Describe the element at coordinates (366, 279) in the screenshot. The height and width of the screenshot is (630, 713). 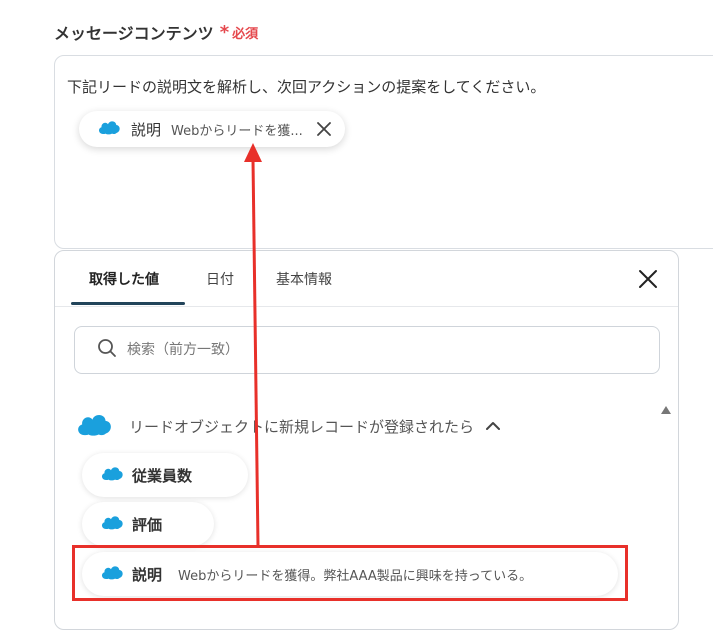
I see `tab-bar: 取得した値 日付 基本情報` at that location.